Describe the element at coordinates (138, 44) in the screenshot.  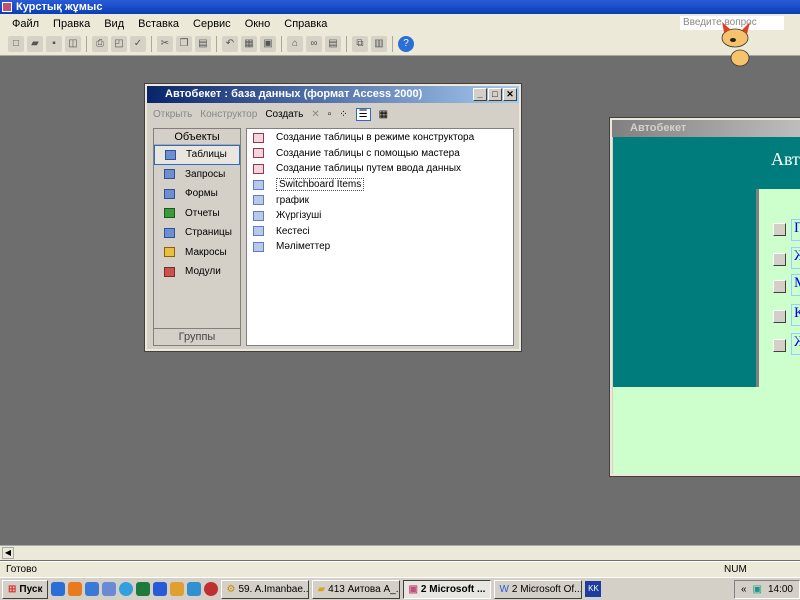
I see `spellcheck-icon: ✓` at that location.